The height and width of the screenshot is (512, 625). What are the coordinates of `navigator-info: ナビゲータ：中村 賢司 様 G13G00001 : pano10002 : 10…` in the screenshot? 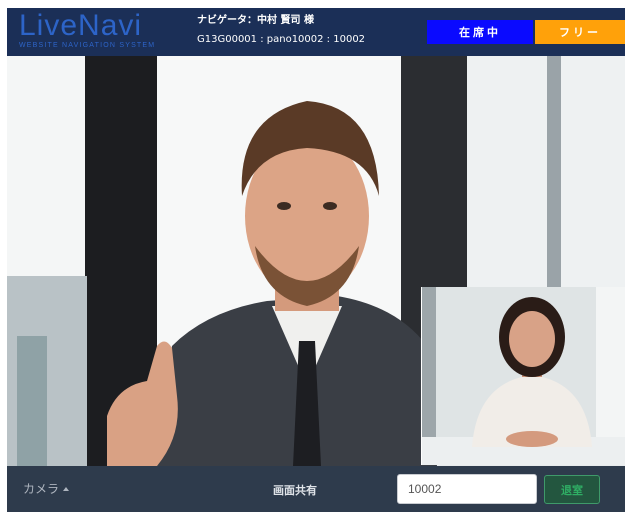 It's located at (281, 30).